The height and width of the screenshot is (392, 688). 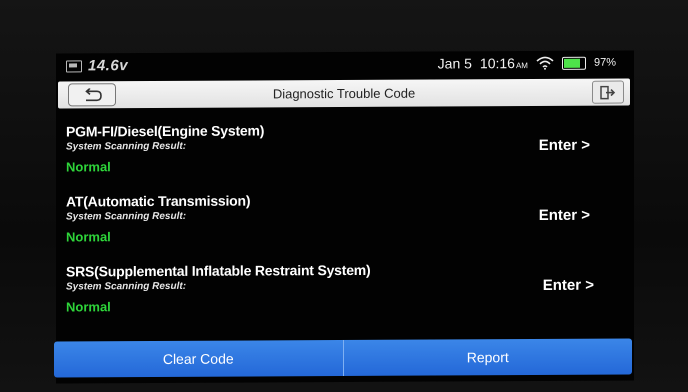 I want to click on system-name: AT(Automatic Transmission), so click(x=158, y=201).